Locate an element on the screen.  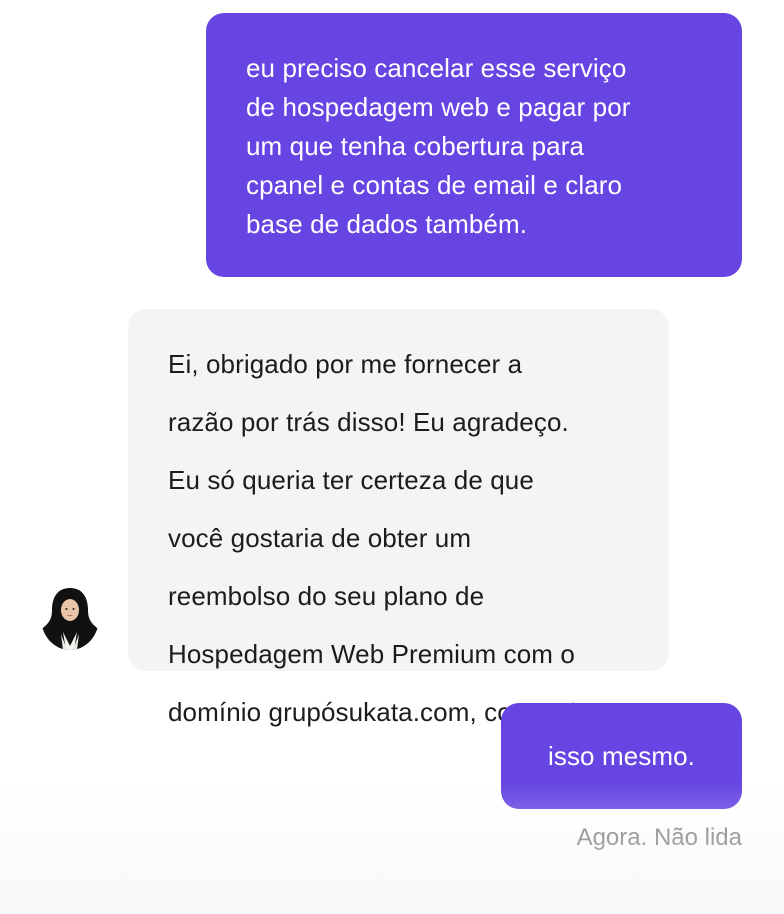
message-line: base de dados também. is located at coordinates (387, 224).